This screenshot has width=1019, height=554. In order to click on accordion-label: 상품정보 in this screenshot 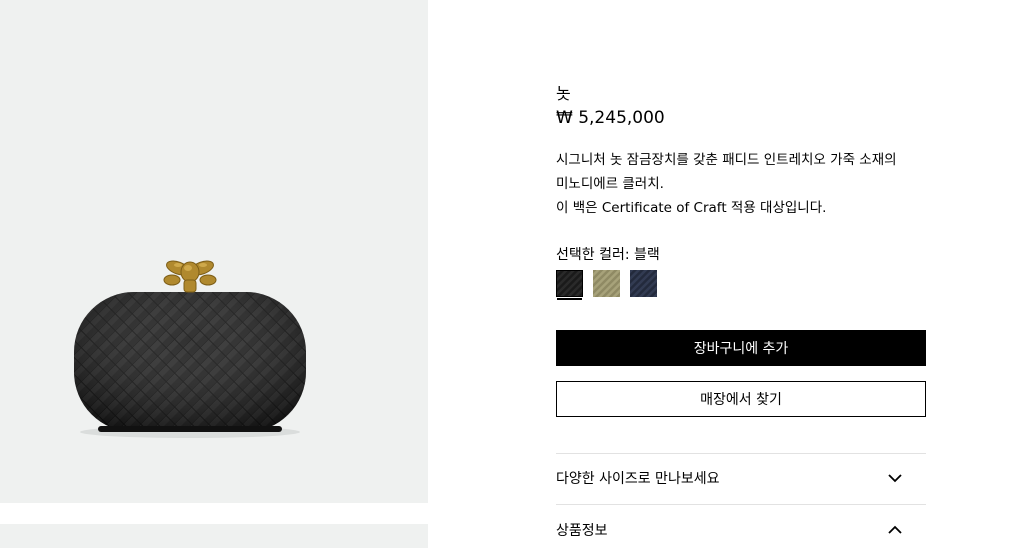, I will do `click(582, 531)`.